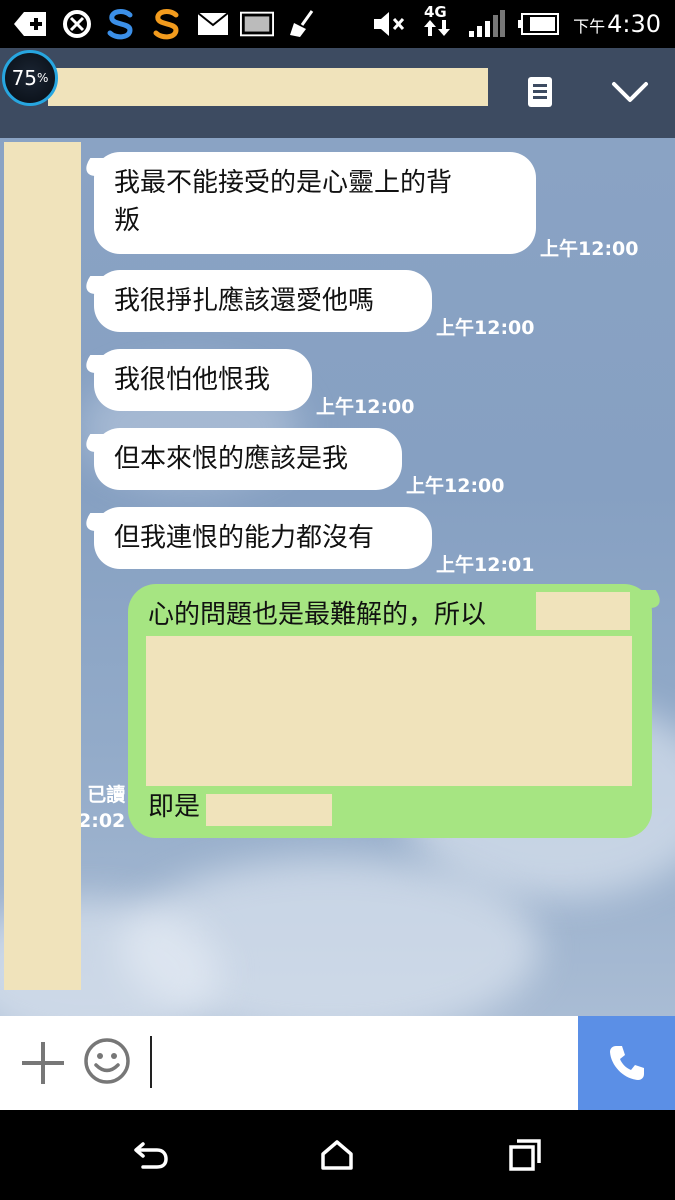 The width and height of the screenshot is (675, 1200). I want to click on app-s-blue-icon, so click(121, 24).